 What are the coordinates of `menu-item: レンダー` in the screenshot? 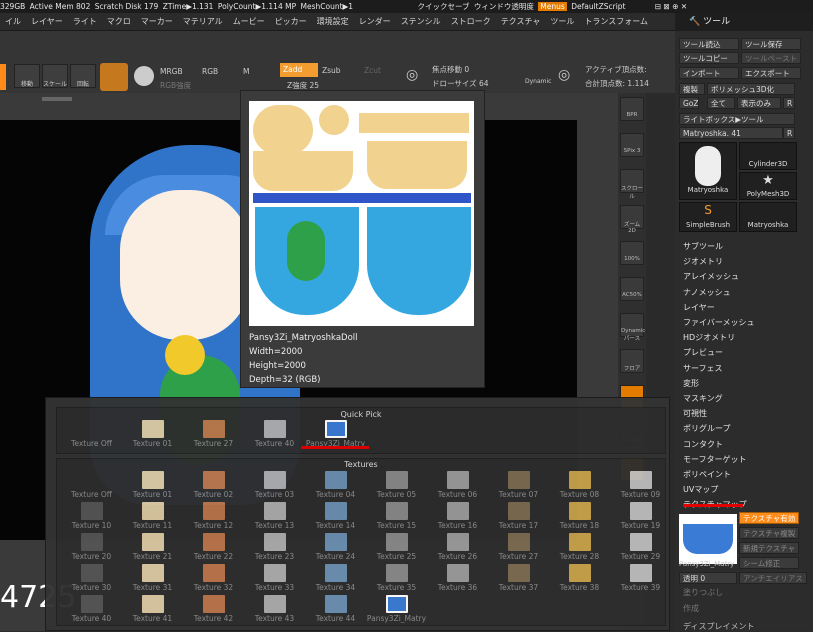 It's located at (375, 21).